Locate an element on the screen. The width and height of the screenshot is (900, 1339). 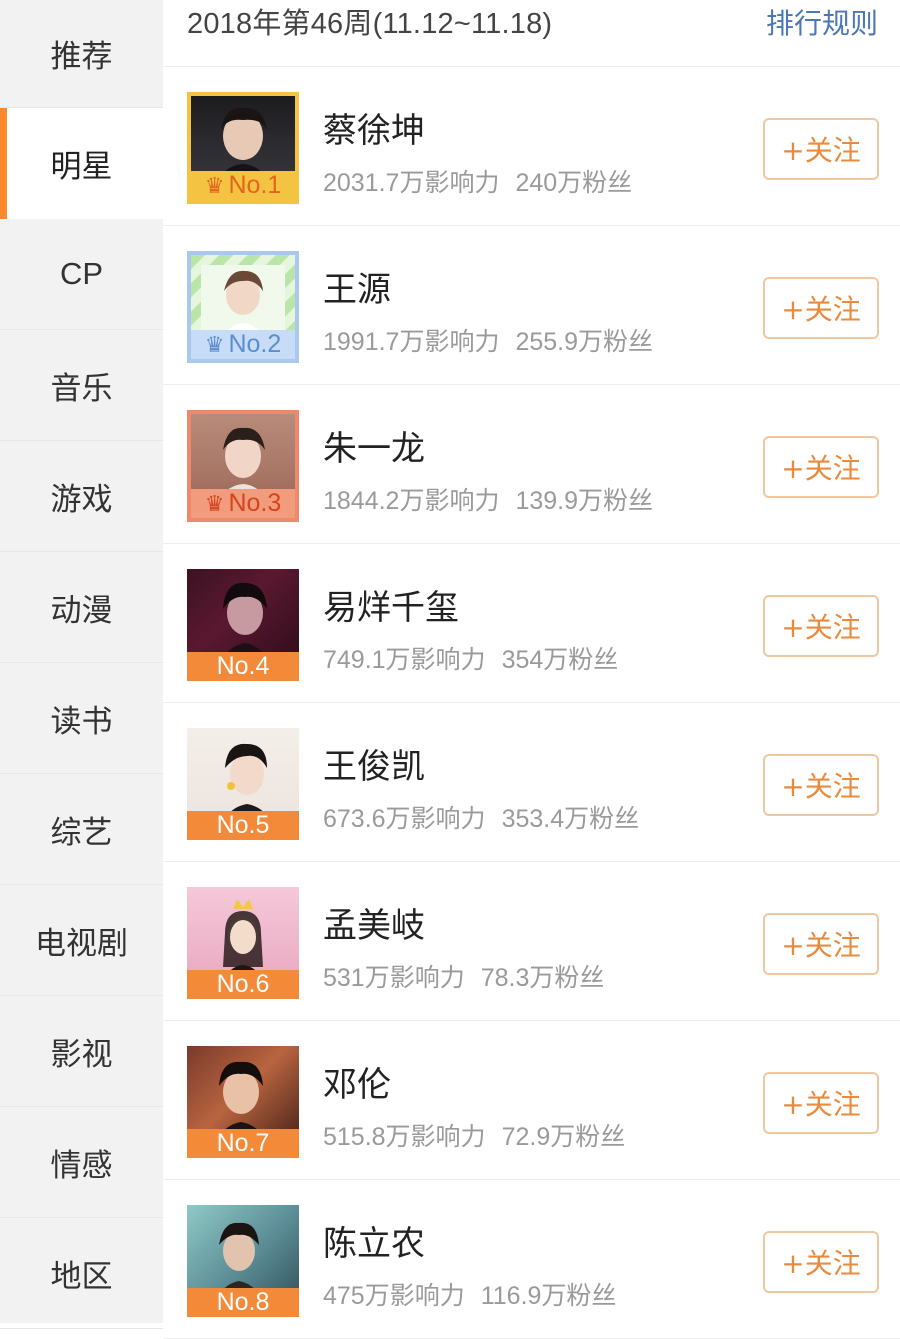
ranking-header: 2018年第46周(11.12~11.18) 排行规则 is located at coordinates (531, 33).